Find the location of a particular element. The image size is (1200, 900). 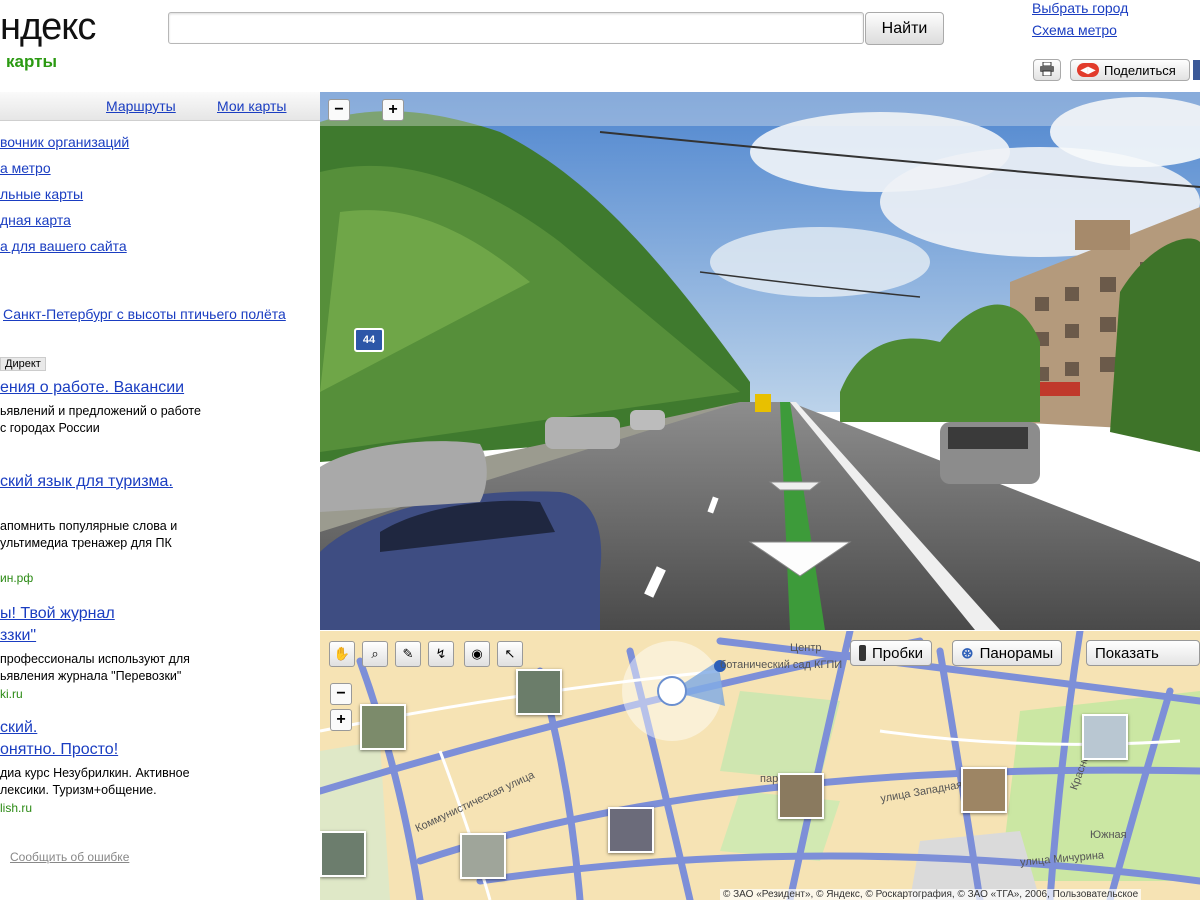

map-zoom-out-button: − is located at coordinates (341, 694).